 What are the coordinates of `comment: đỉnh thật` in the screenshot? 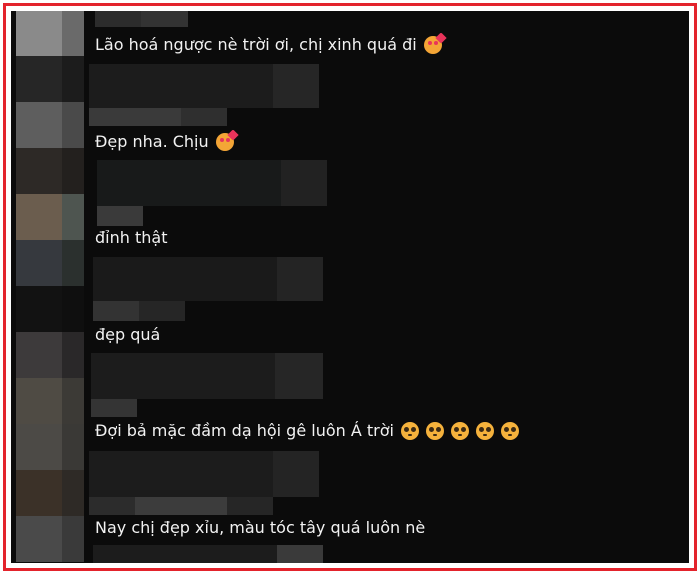 It's located at (131, 238).